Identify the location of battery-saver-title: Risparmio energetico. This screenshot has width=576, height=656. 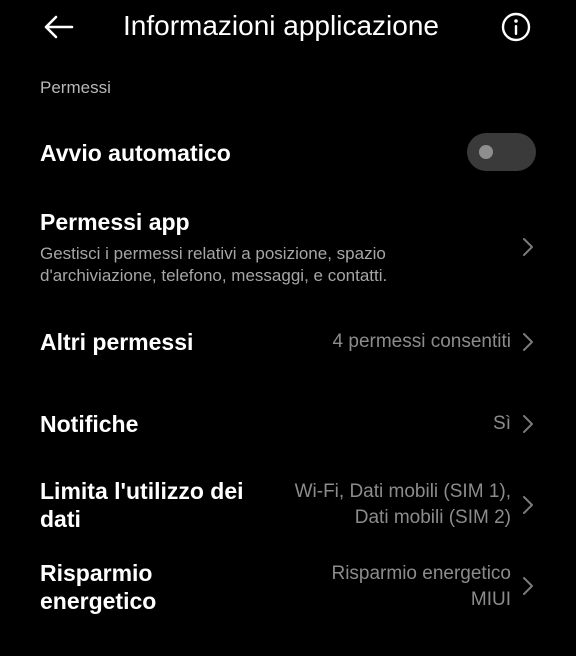
(98, 587).